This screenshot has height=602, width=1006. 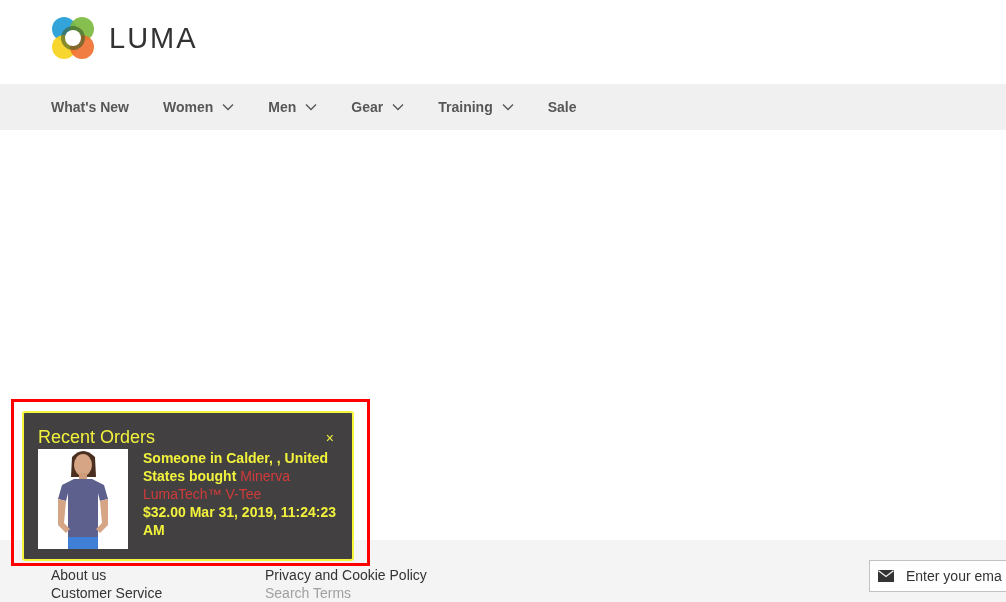 I want to click on close-button: ×, so click(x=329, y=437).